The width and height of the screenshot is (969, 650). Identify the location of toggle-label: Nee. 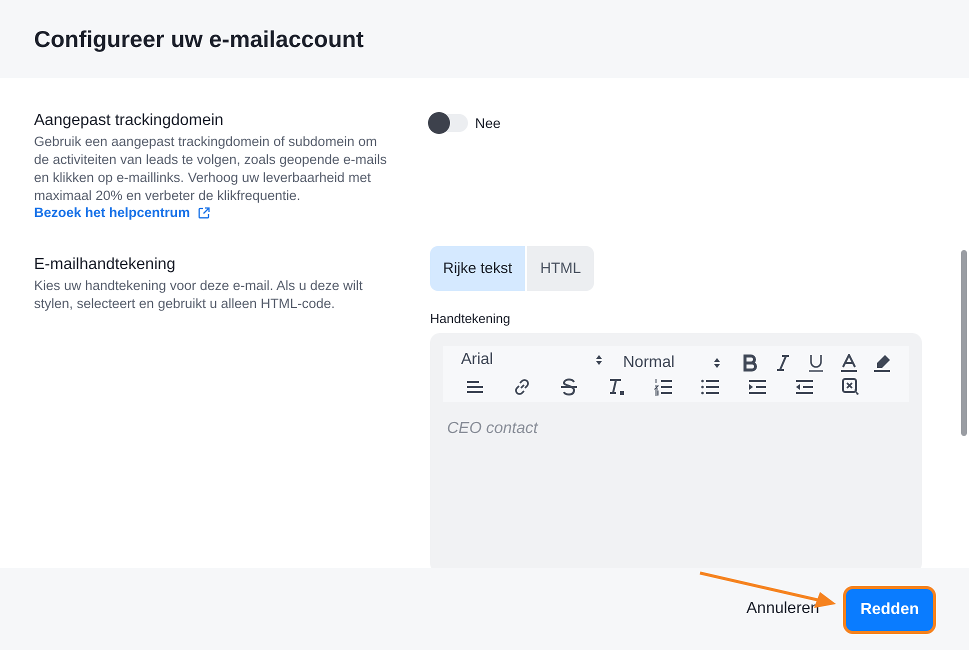
(488, 123).